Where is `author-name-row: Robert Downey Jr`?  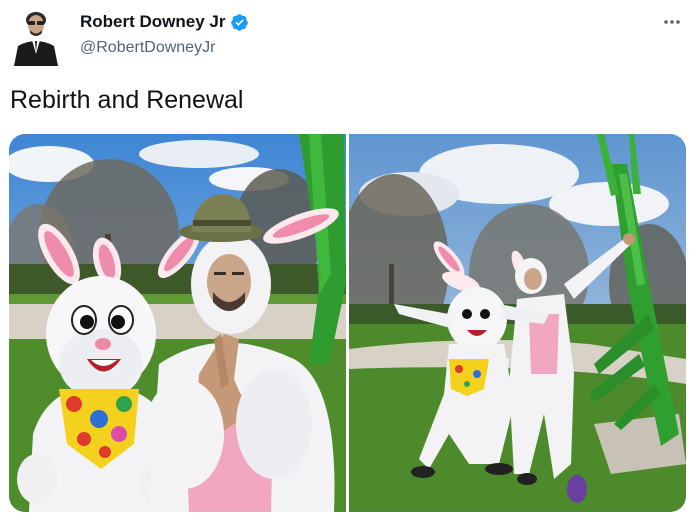
author-name-row: Robert Downey Jr is located at coordinates (164, 22).